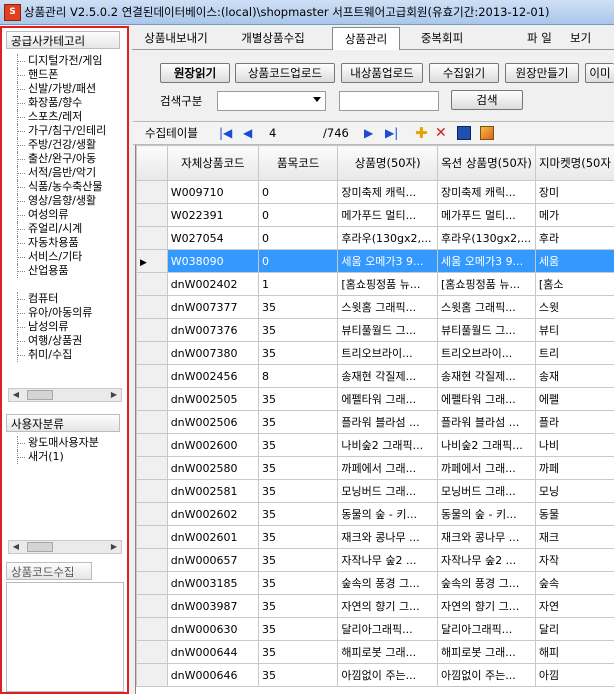 The image size is (614, 694). Describe the element at coordinates (213, 330) in the screenshot. I see `table-cell: dnW007376` at that location.